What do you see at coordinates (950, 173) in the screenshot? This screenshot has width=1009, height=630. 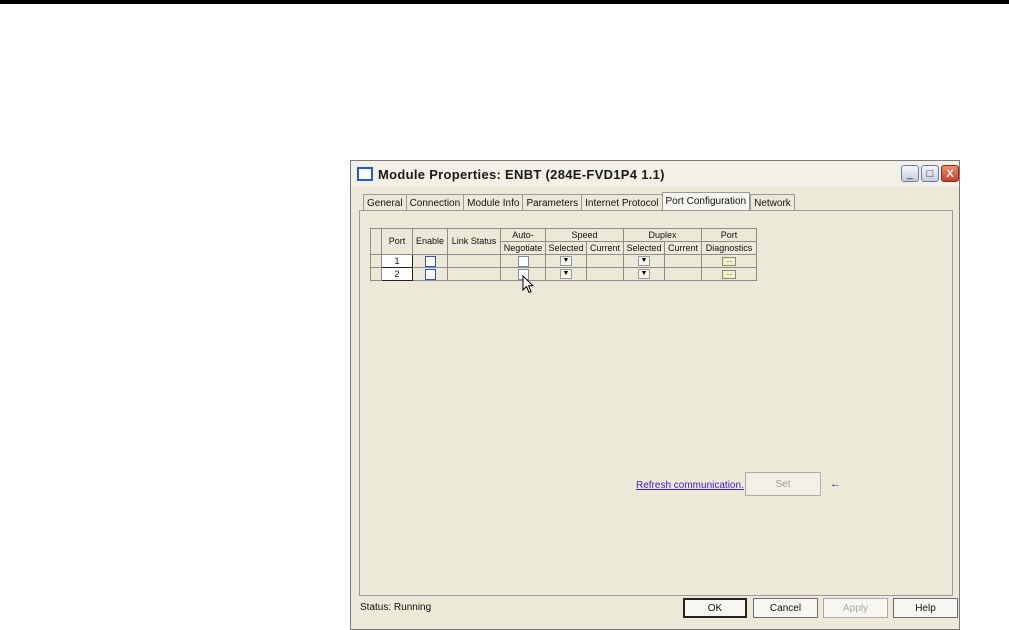 I see `close-button: X` at bounding box center [950, 173].